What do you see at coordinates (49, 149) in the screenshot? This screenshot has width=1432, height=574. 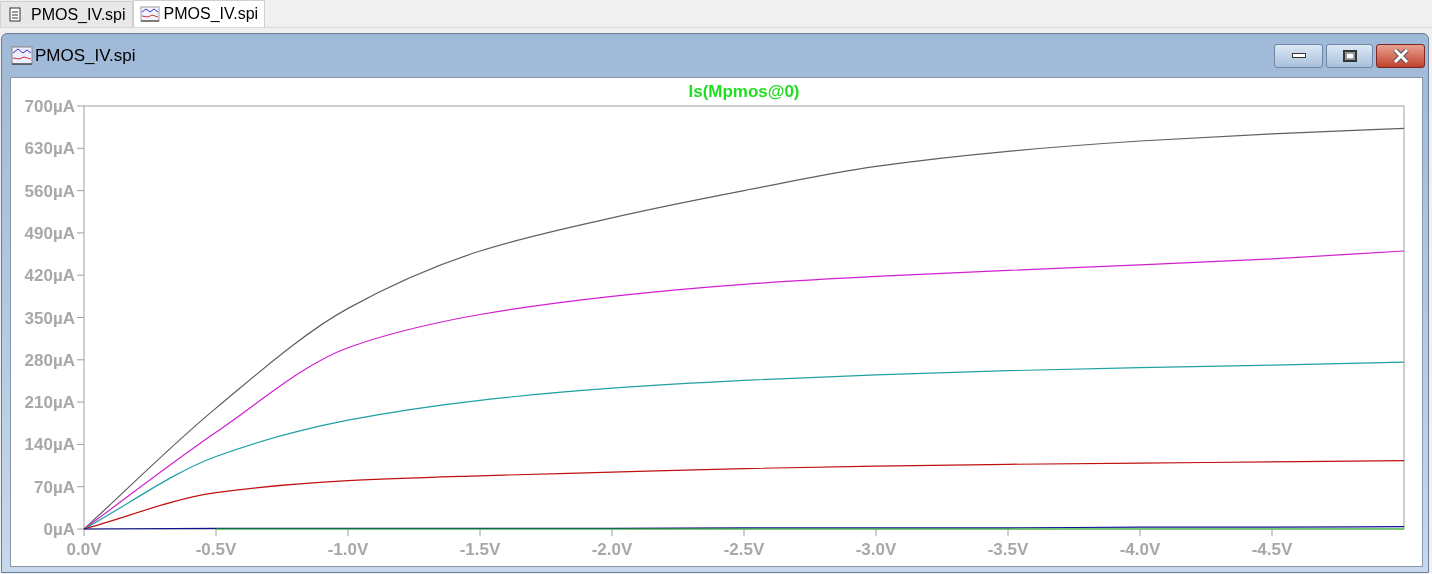 I see `y-tick-label: 630µA` at bounding box center [49, 149].